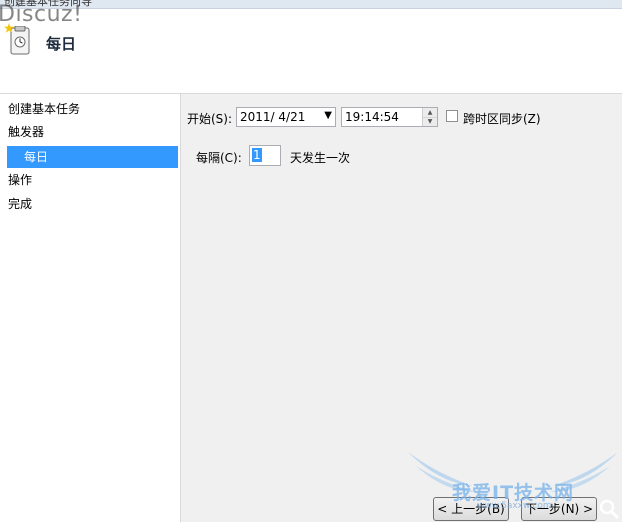 The image size is (622, 522). Describe the element at coordinates (328, 115) in the screenshot. I see `chevron-down-icon: ▼` at that location.